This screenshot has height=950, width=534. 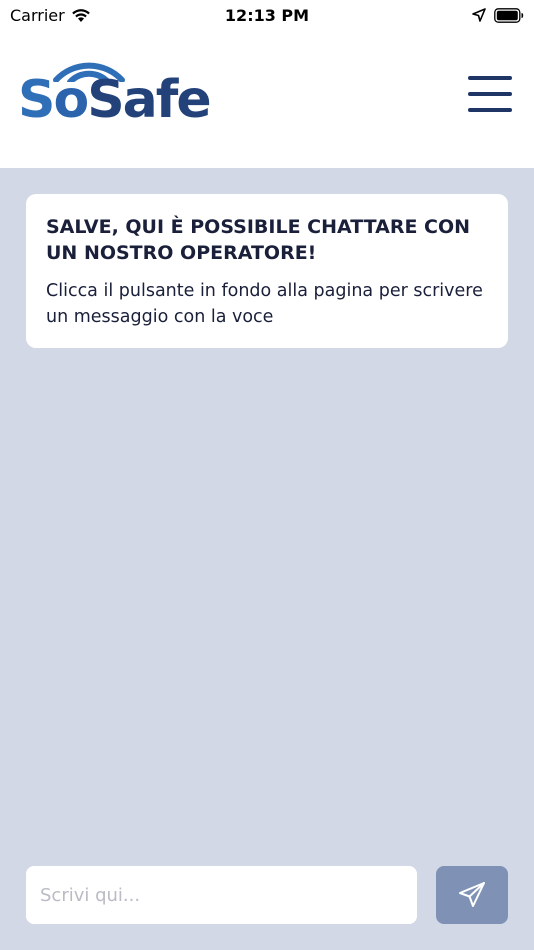 What do you see at coordinates (36, 100) in the screenshot?
I see `logo-letter-s: S` at bounding box center [36, 100].